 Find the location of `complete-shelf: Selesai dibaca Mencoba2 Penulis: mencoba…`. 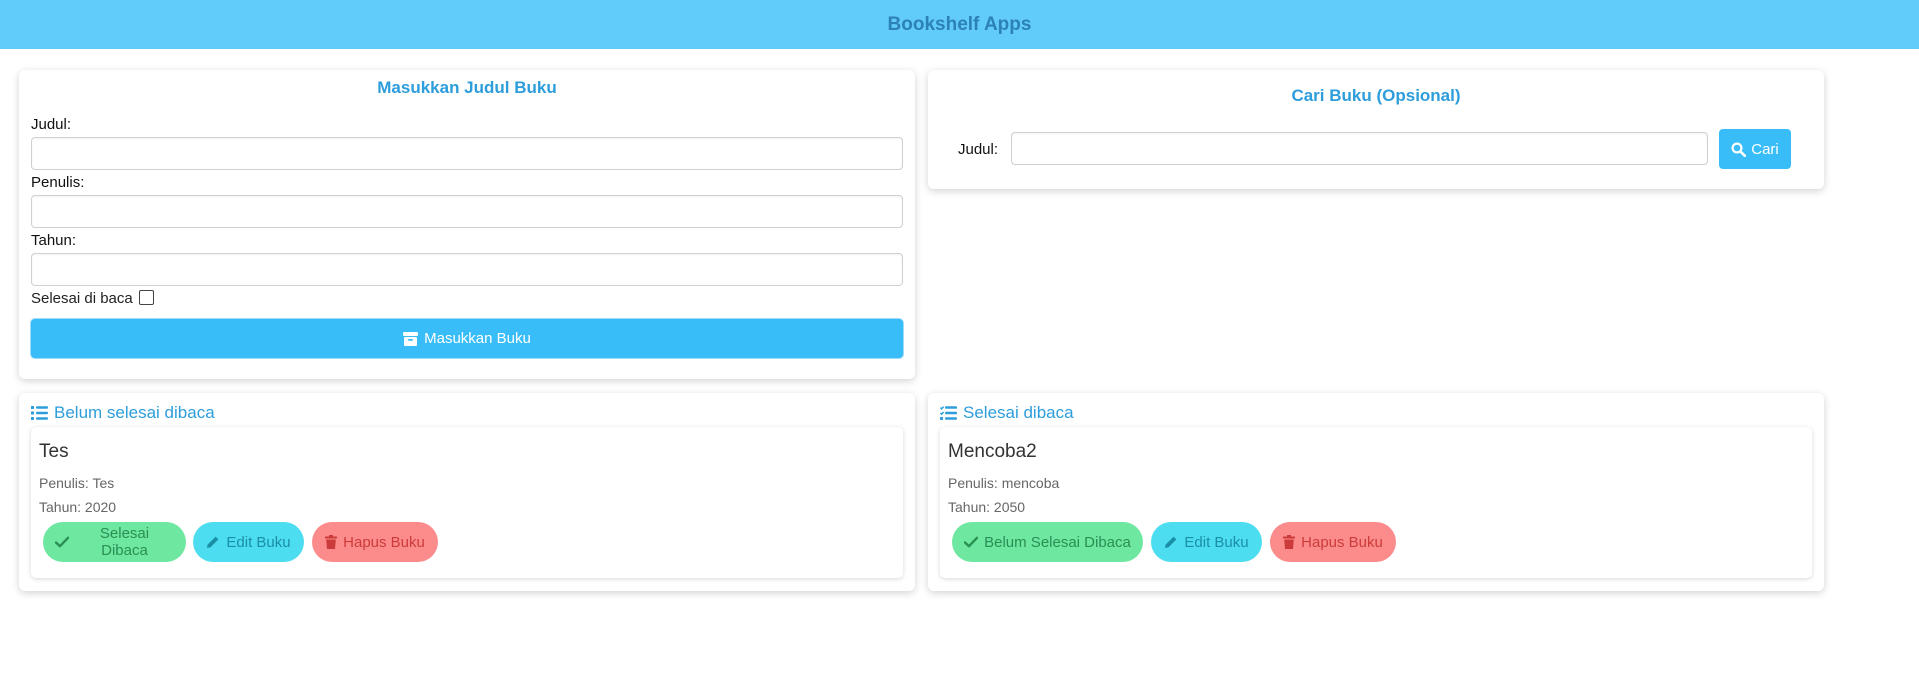

complete-shelf: Selesai dibaca Mencoba2 Penulis: mencoba… is located at coordinates (1376, 492).